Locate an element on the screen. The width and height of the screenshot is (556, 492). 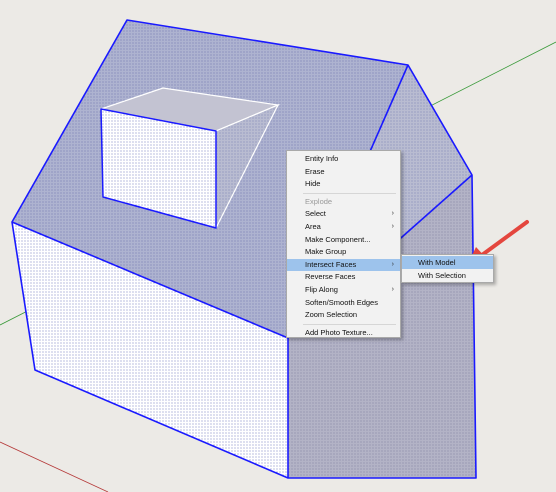
menu-item-label: Select is located at coordinates (315, 214).